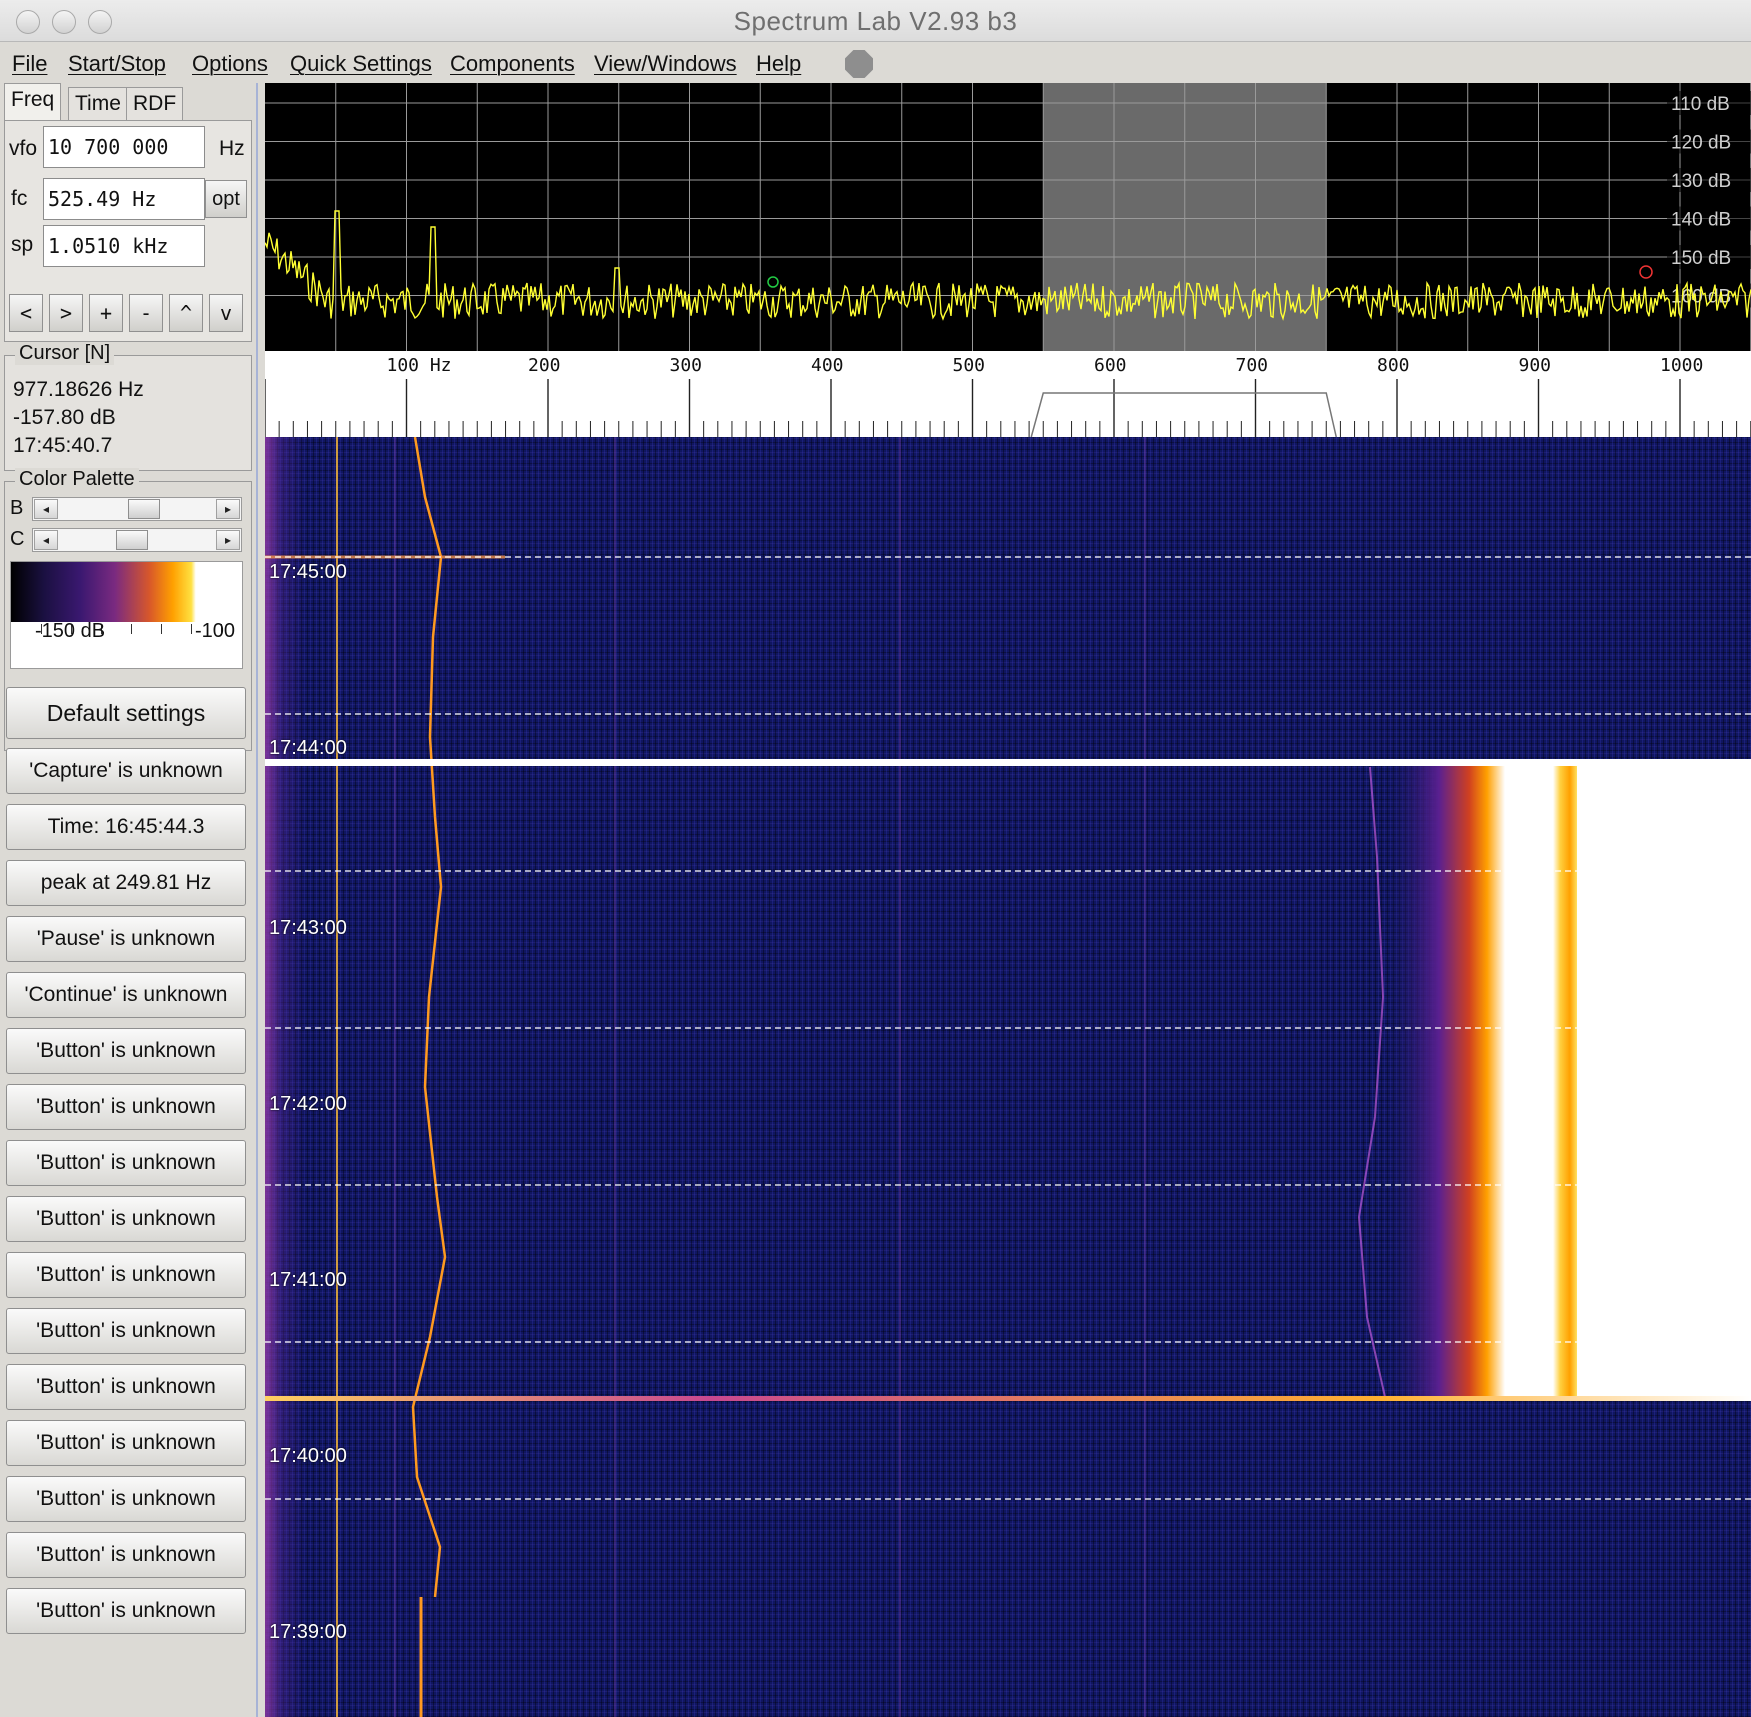 This screenshot has width=1751, height=1717. What do you see at coordinates (1529, 1082) in the screenshot?
I see `strong-signal-core` at bounding box center [1529, 1082].